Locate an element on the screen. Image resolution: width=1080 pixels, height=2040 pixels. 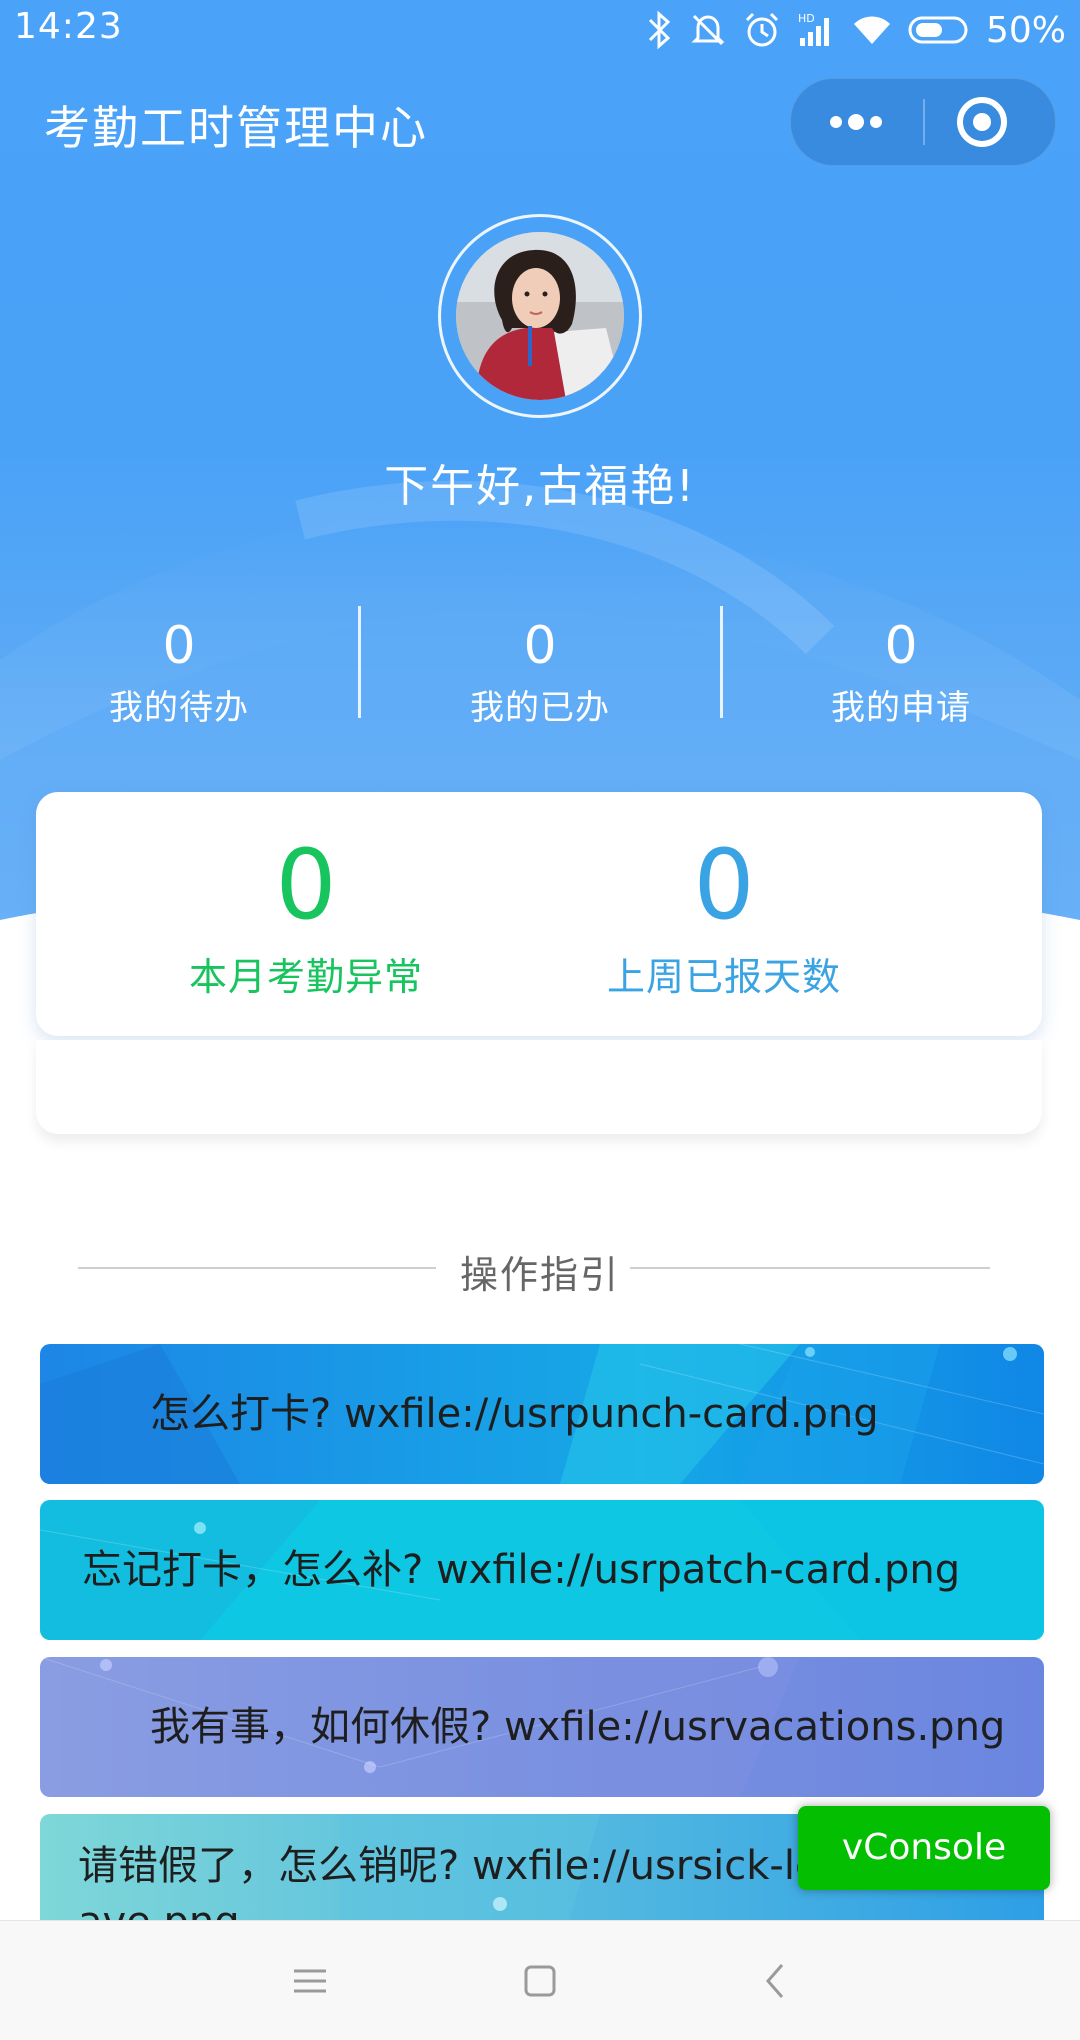
home-icon is located at coordinates (540, 1981).